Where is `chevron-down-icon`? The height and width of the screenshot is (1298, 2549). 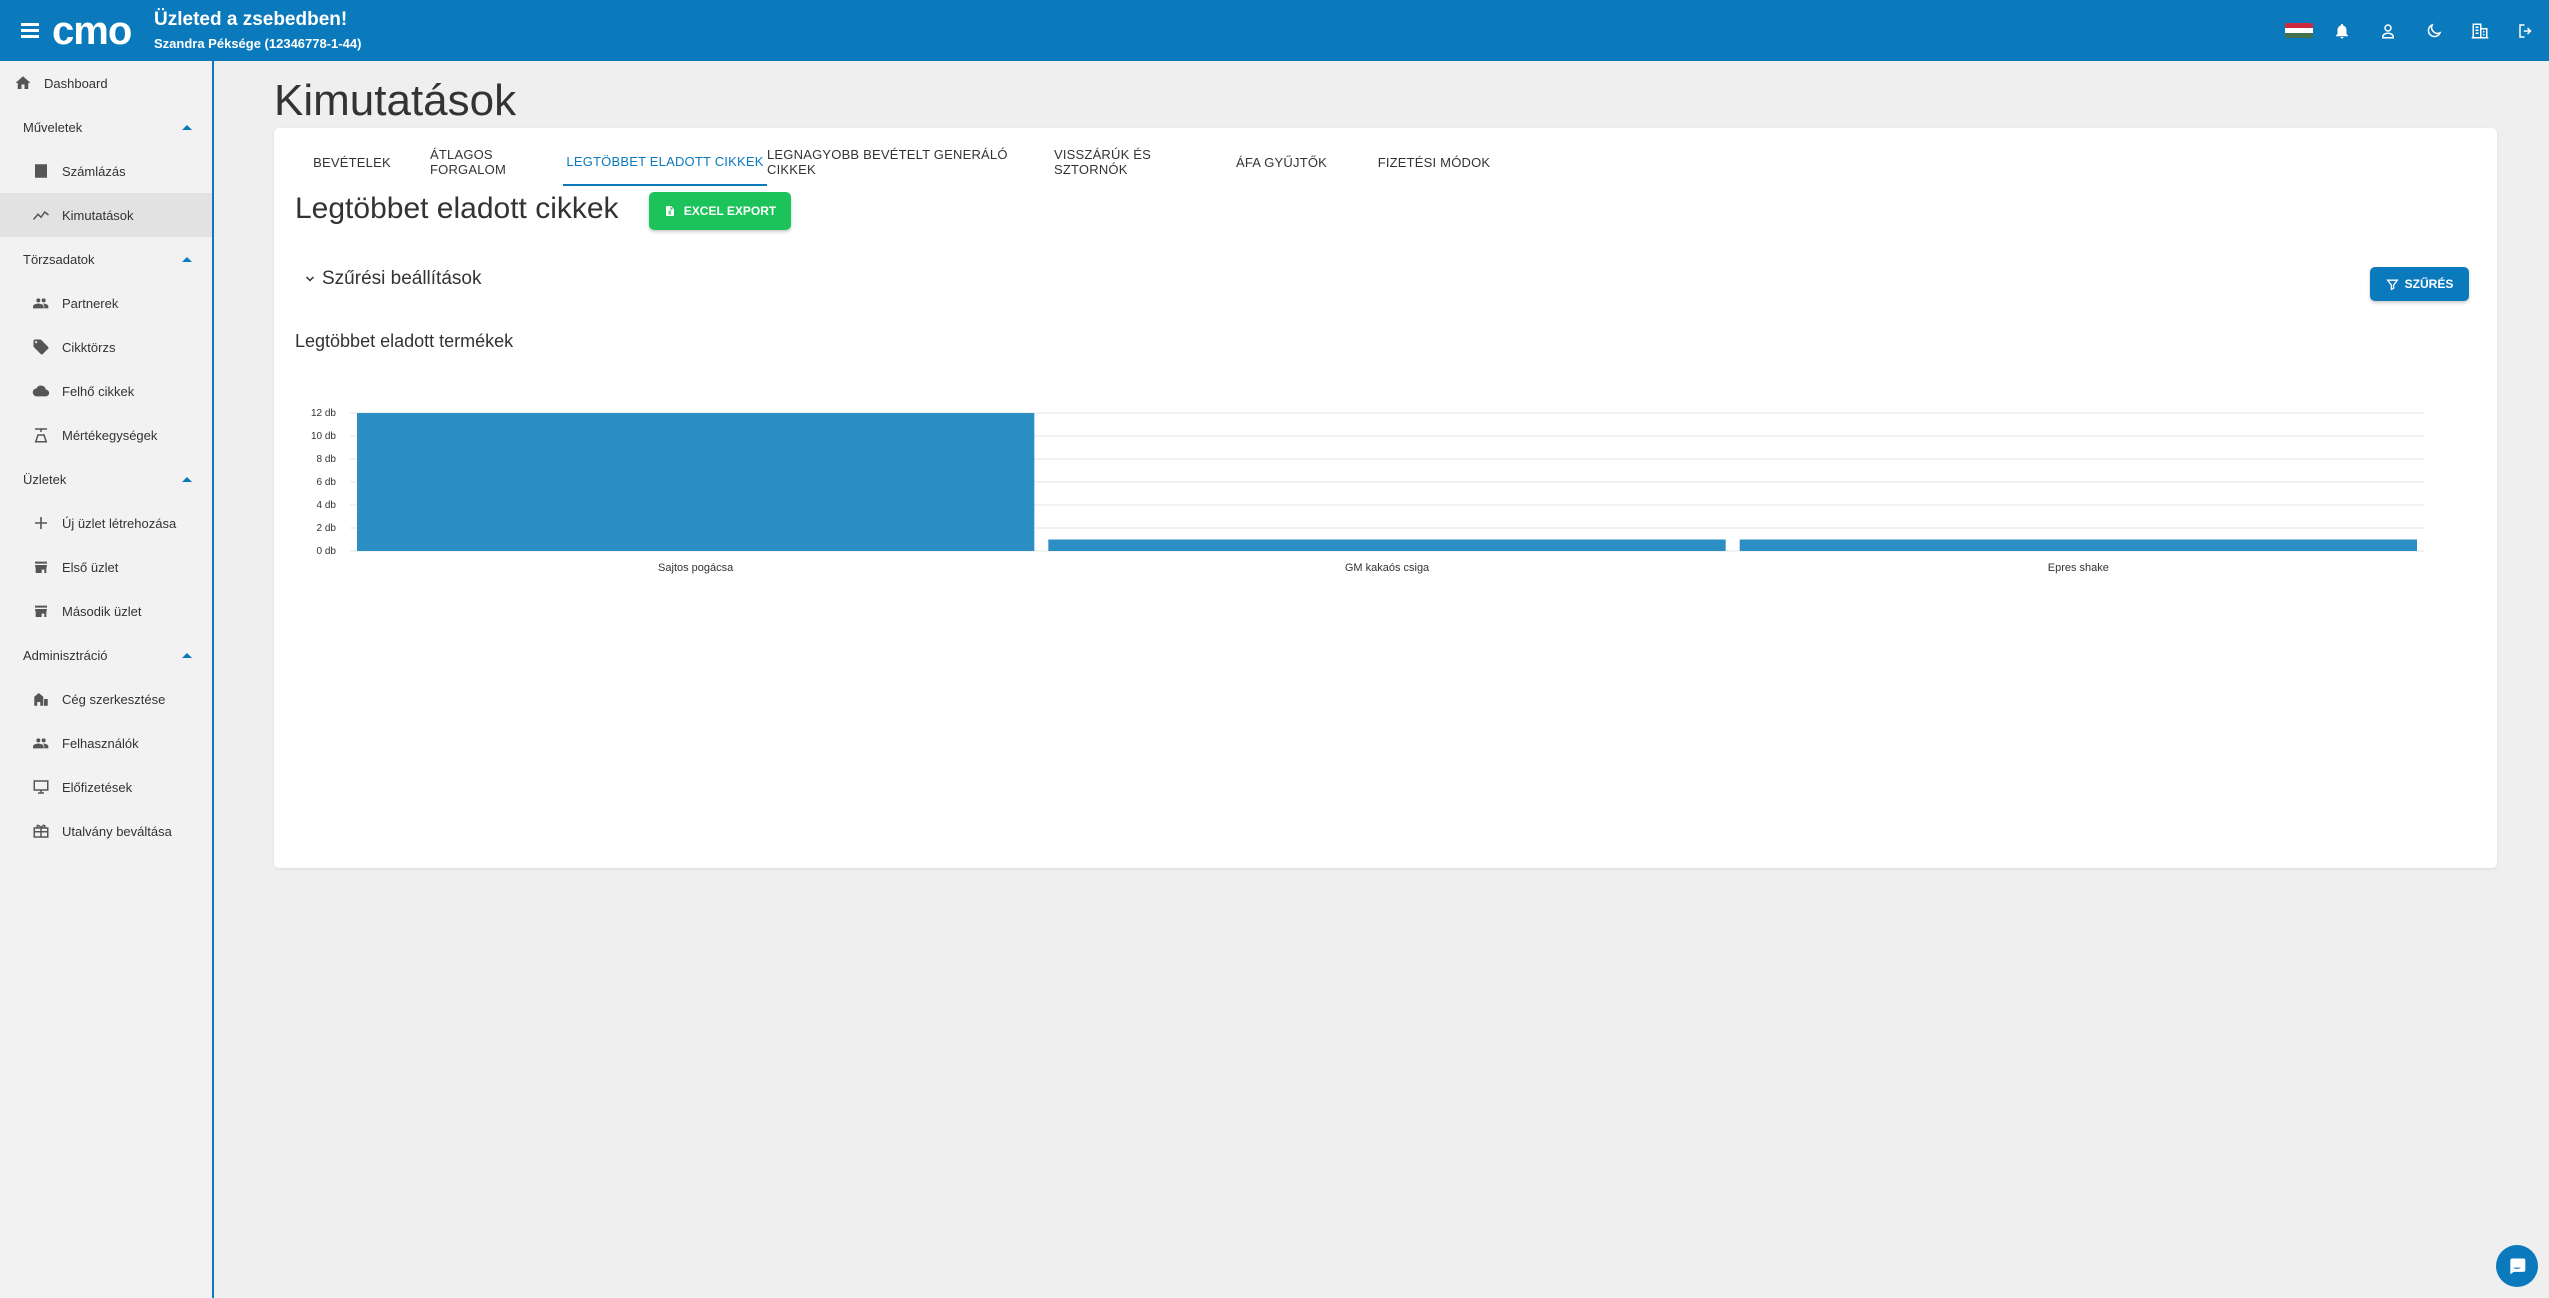
chevron-down-icon is located at coordinates (310, 279).